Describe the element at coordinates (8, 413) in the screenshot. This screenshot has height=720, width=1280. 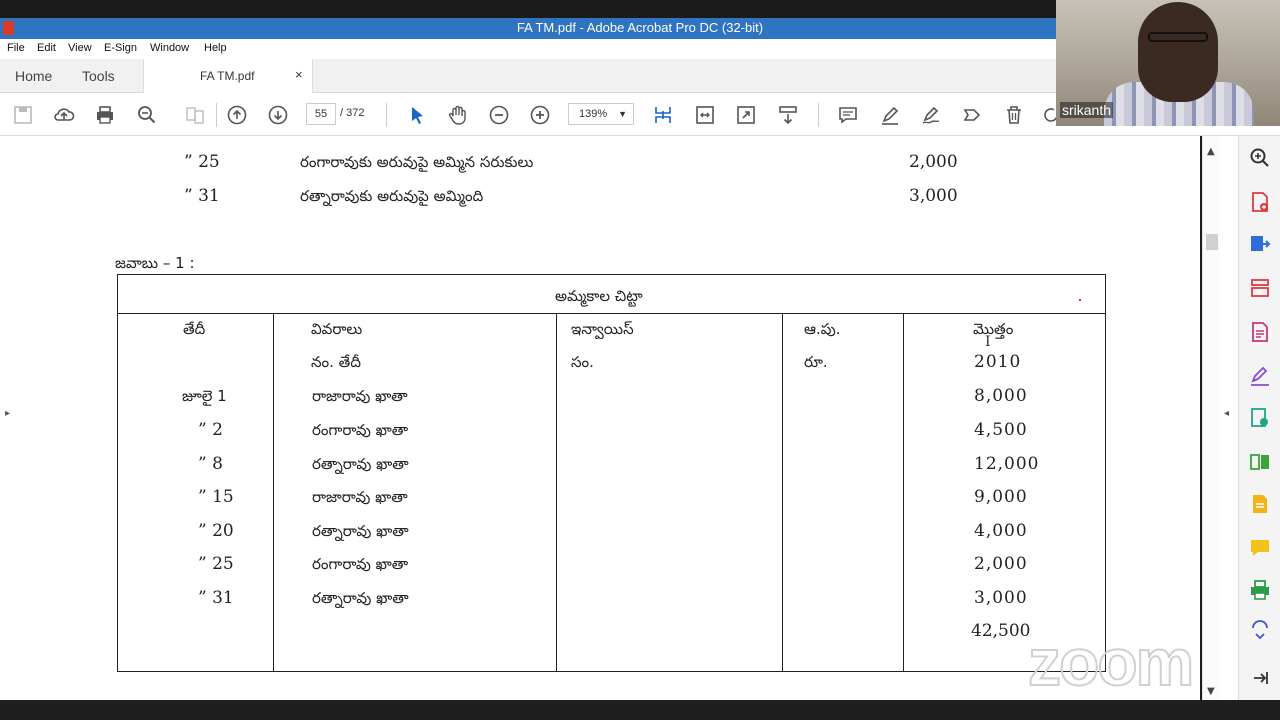
I see `expand-left-arrow-icon: ▸` at that location.